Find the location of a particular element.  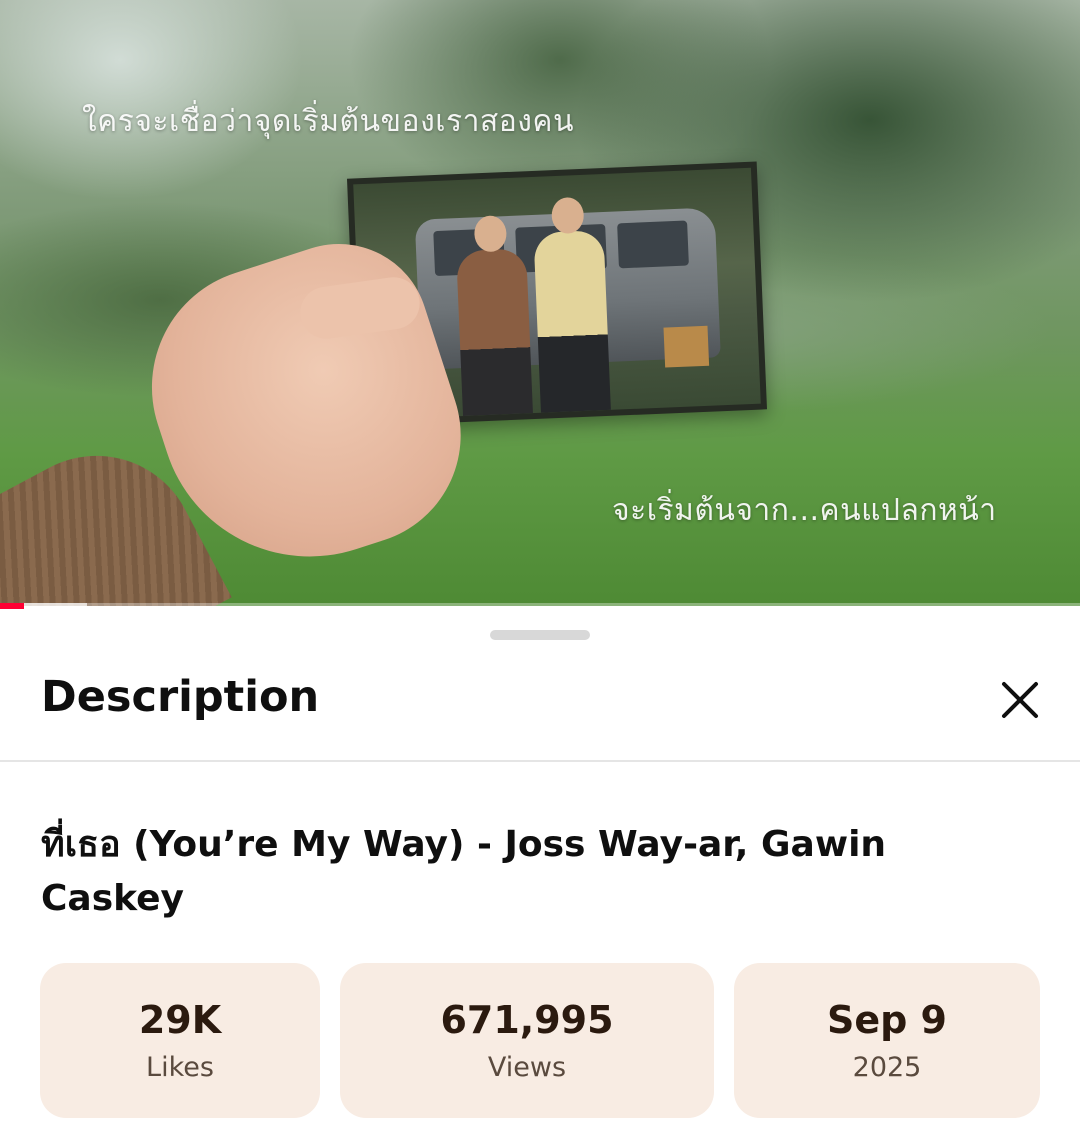

likes-stat: 29K Likes is located at coordinates (180, 1040).